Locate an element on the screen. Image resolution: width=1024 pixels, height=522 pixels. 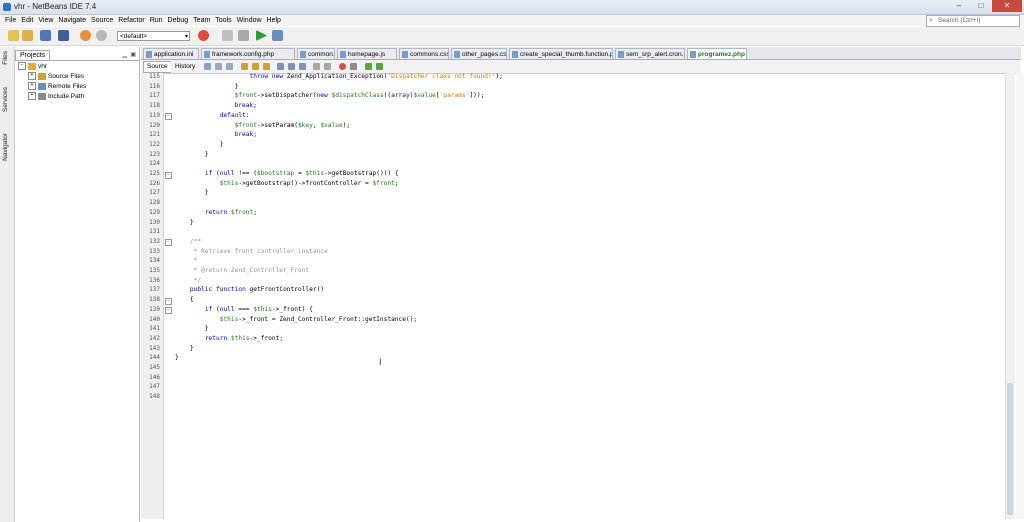
menu-view: View is located at coordinates (45, 20).